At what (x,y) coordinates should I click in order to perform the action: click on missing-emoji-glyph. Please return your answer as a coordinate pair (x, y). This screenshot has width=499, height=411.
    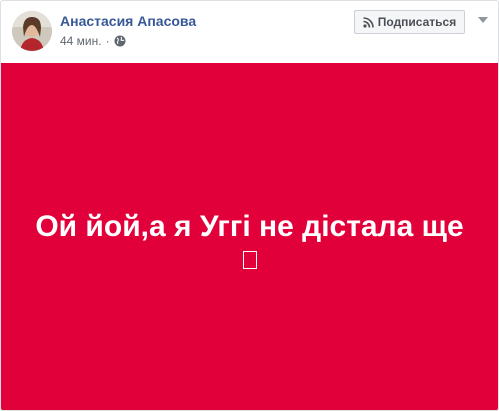
    Looking at the image, I should click on (249, 259).